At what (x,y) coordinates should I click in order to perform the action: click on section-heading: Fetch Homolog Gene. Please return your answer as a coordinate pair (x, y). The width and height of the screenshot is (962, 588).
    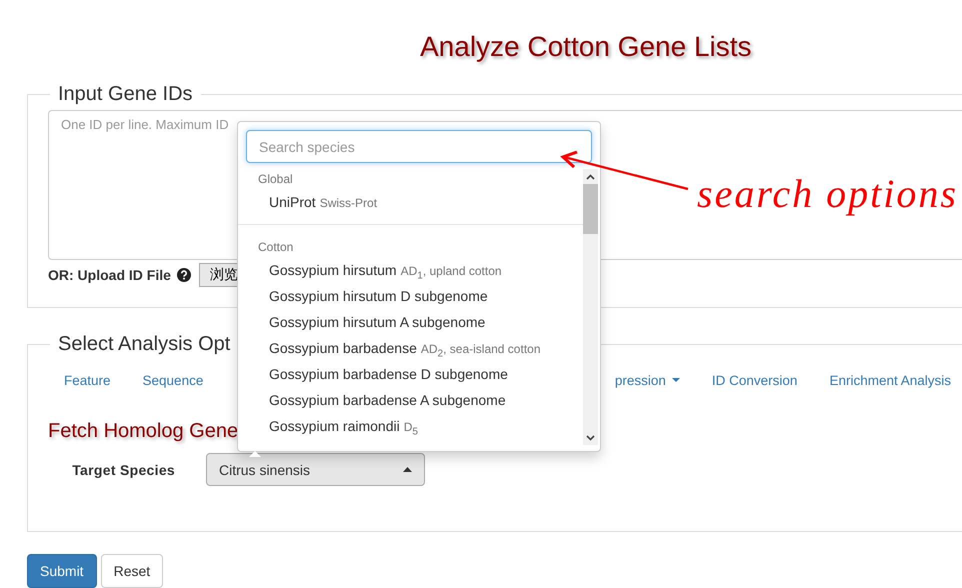
    Looking at the image, I should click on (143, 431).